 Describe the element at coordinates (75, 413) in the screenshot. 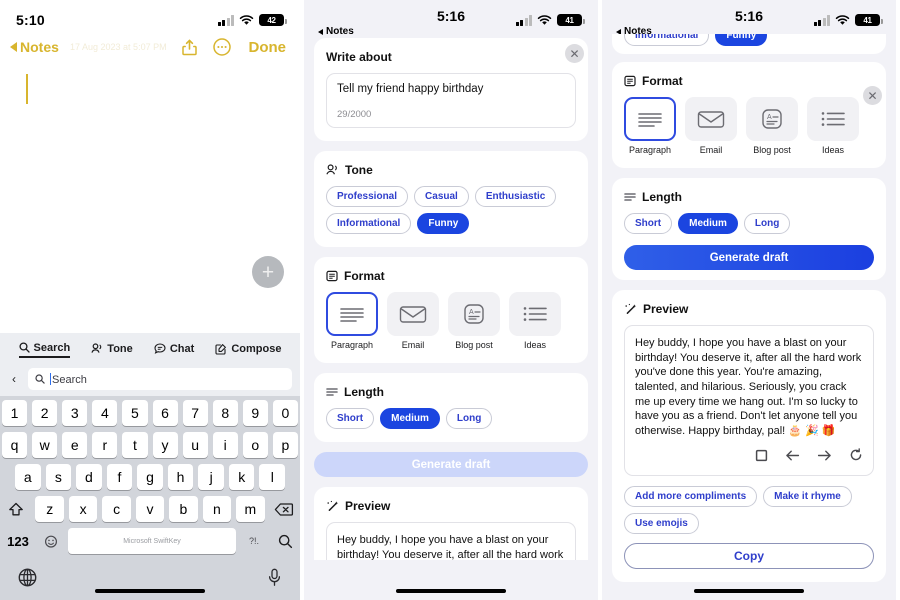

I see `key: 3` at that location.